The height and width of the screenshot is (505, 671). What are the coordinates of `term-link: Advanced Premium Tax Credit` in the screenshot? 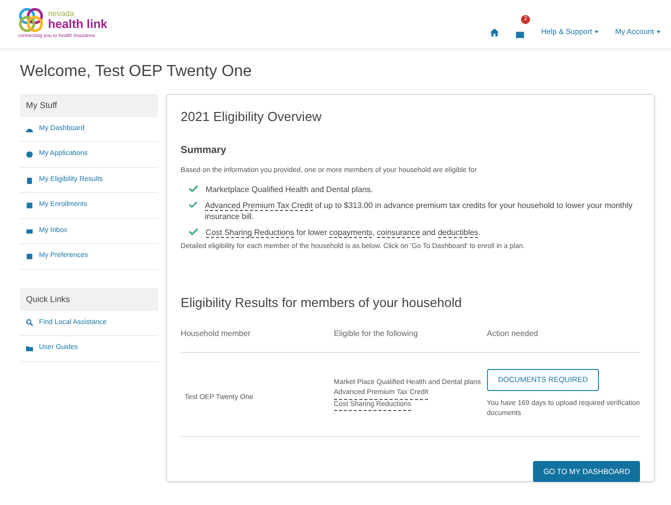 It's located at (258, 205).